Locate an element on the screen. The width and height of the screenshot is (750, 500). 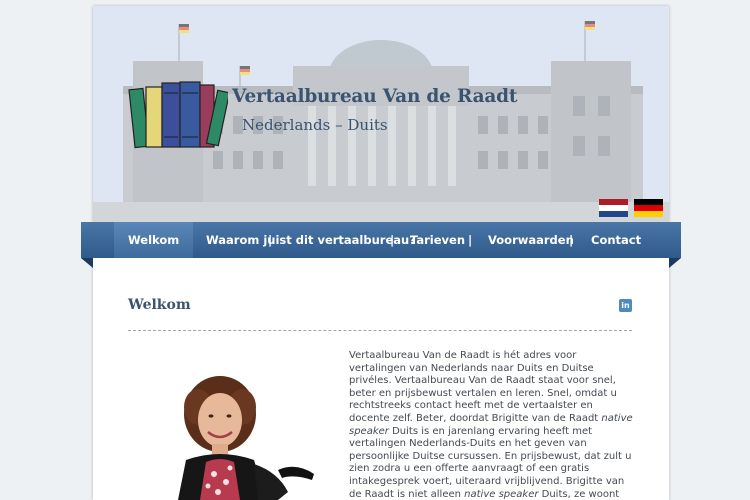
brand-title: Vertaalbureau Van de Raadt is located at coordinates (375, 96).